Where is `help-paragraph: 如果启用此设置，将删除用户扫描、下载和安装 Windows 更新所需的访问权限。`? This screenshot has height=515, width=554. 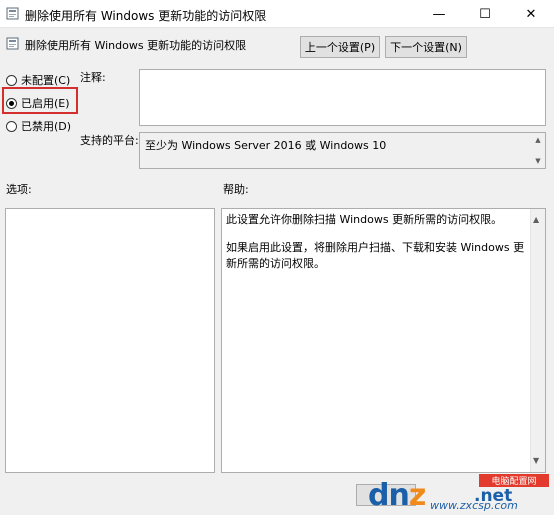 help-paragraph: 如果启用此设置，将删除用户扫描、下载和安装 Windows 更新所需的访问权限。 is located at coordinates (375, 255).